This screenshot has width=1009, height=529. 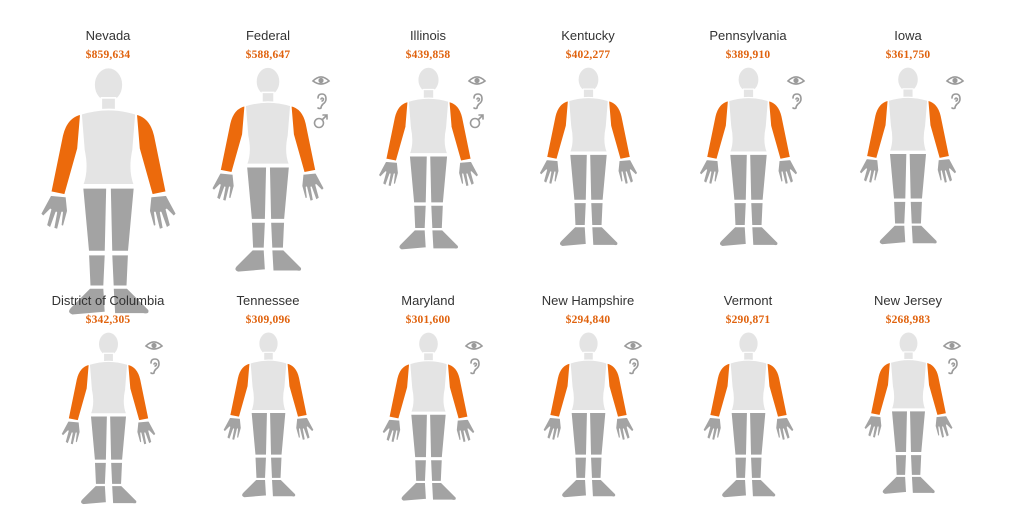 I want to click on jurisdiction-name: District of Columbia, so click(x=108, y=300).